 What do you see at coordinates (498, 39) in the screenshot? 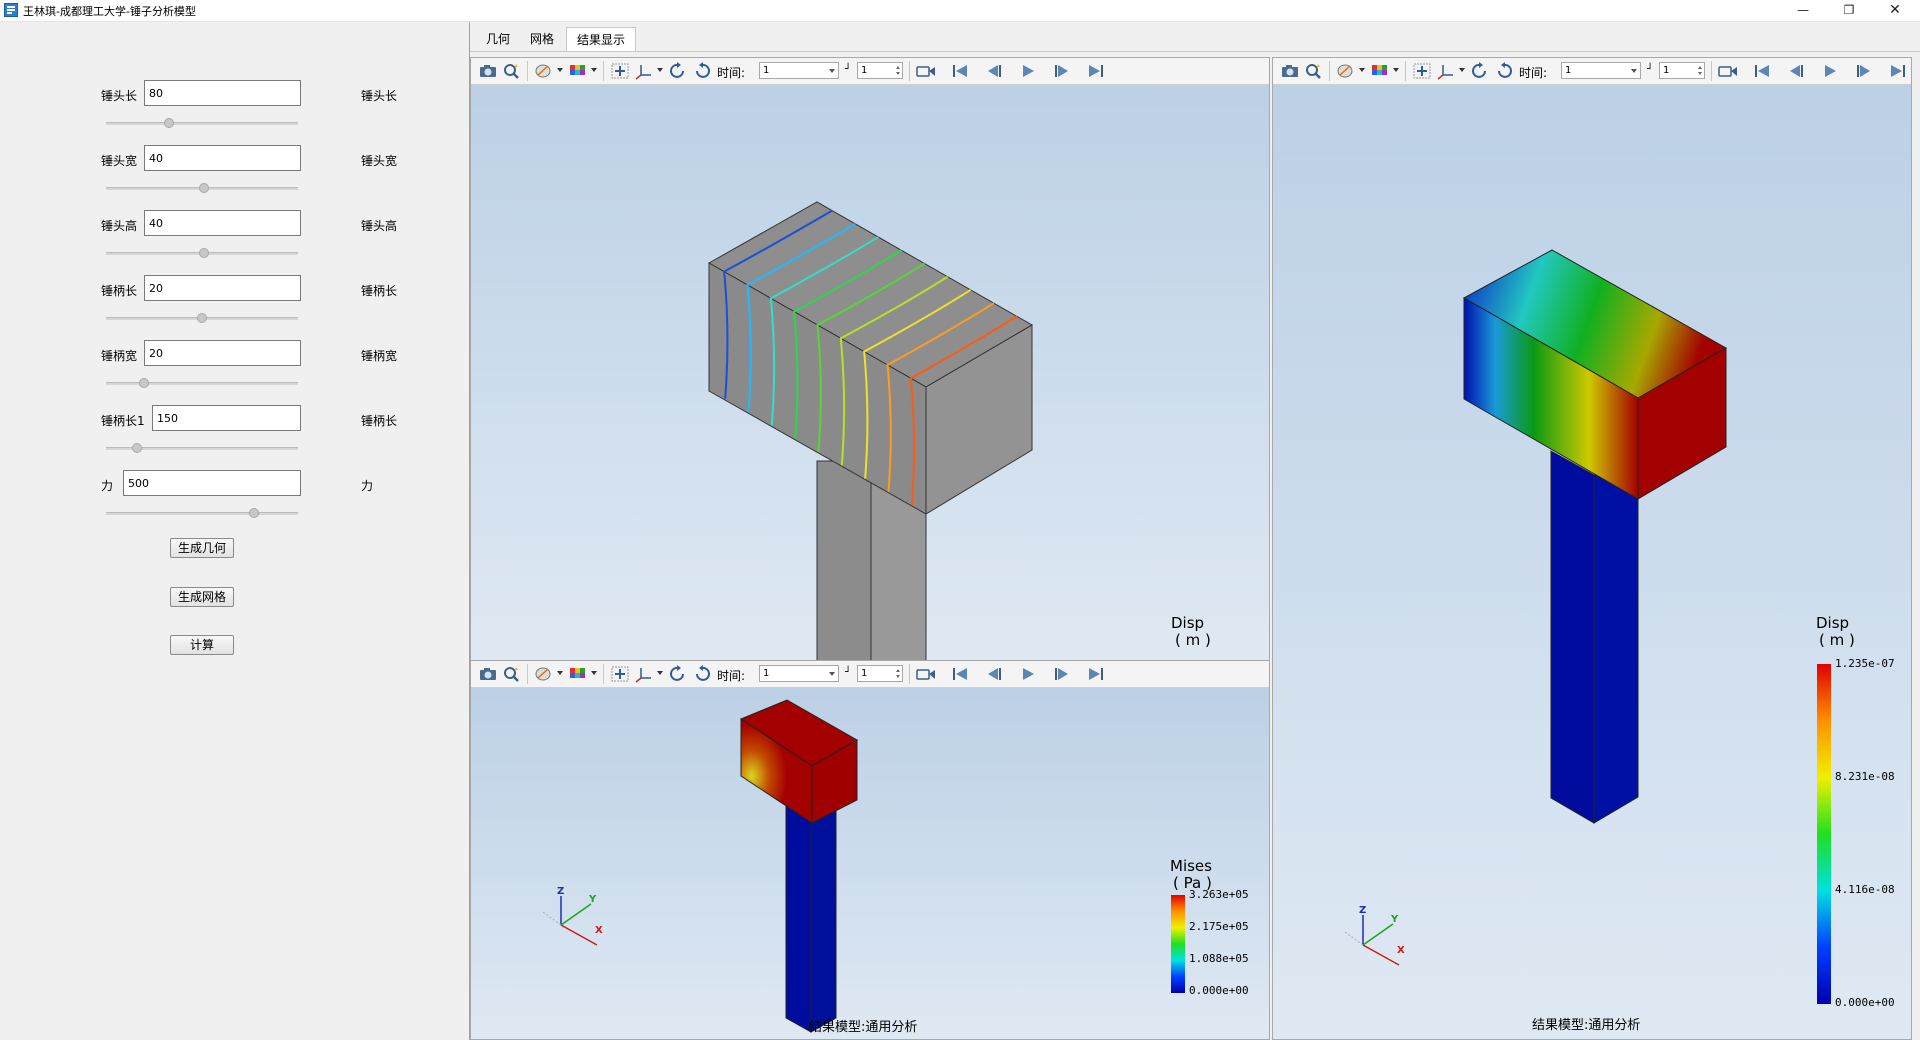
I see `tab-geometry: 几何` at bounding box center [498, 39].